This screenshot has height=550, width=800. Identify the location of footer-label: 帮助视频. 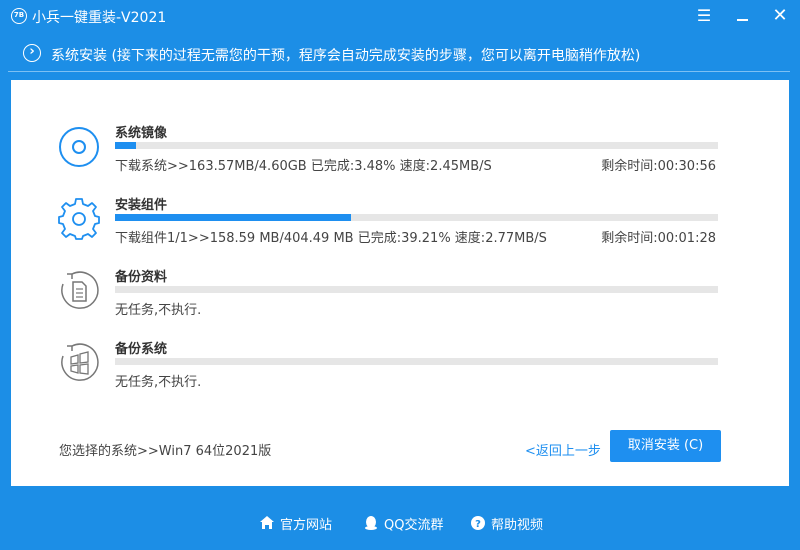
(517, 525).